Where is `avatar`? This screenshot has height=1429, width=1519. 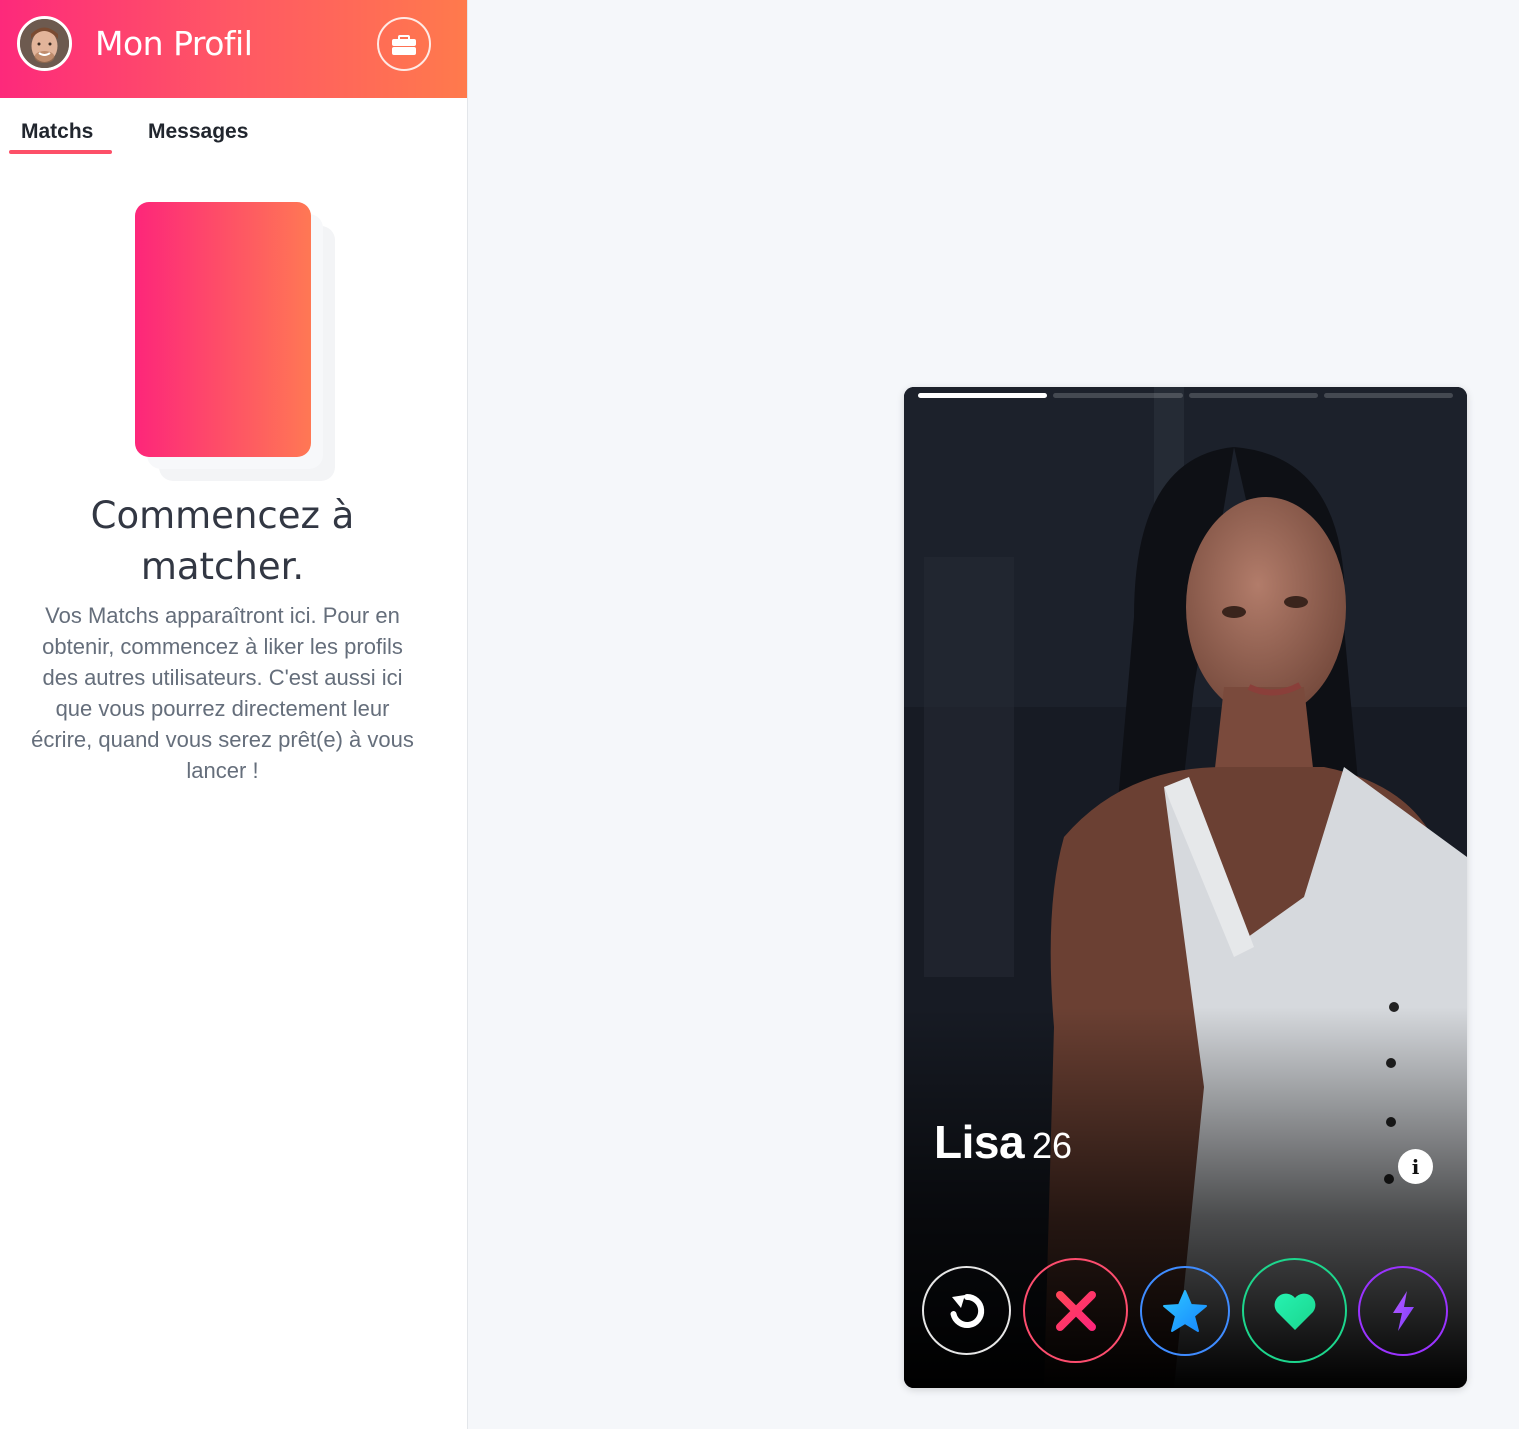
avatar is located at coordinates (44, 43).